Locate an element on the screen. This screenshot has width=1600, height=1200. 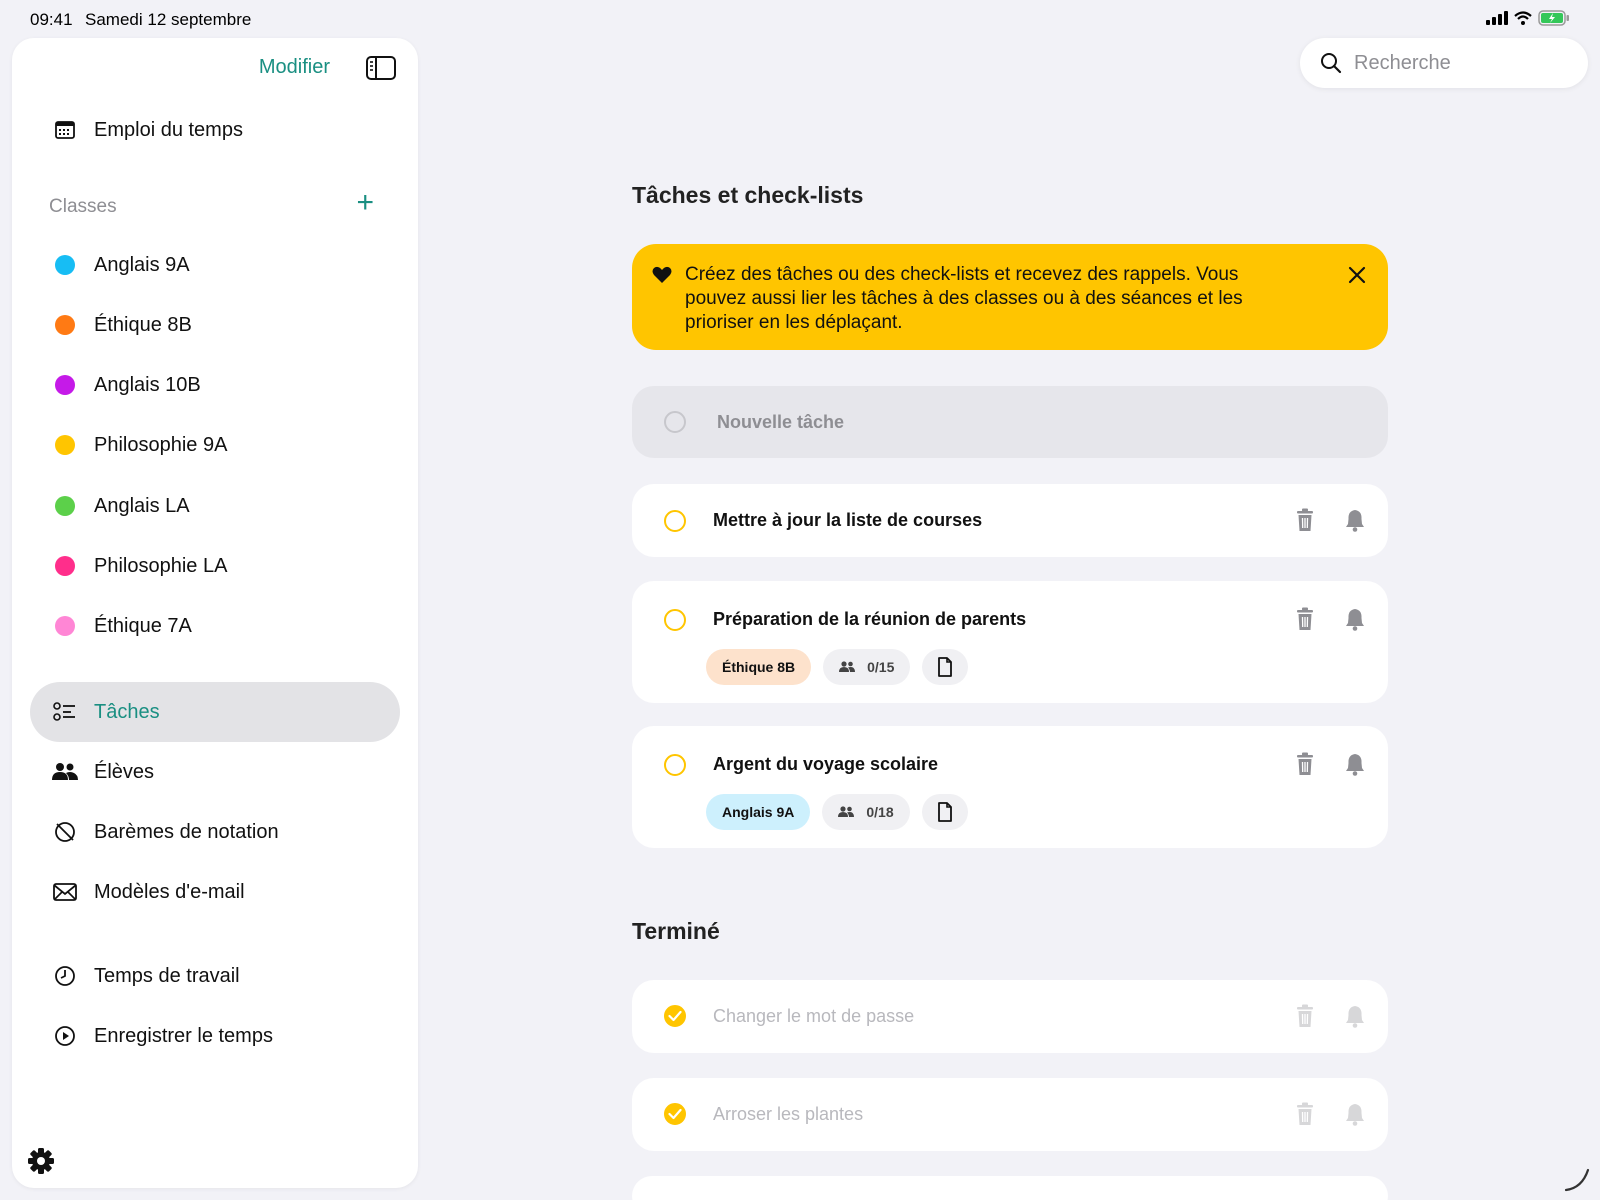
sidebar-item-record-time: Enregistrer le temps is located at coordinates (225, 1036).